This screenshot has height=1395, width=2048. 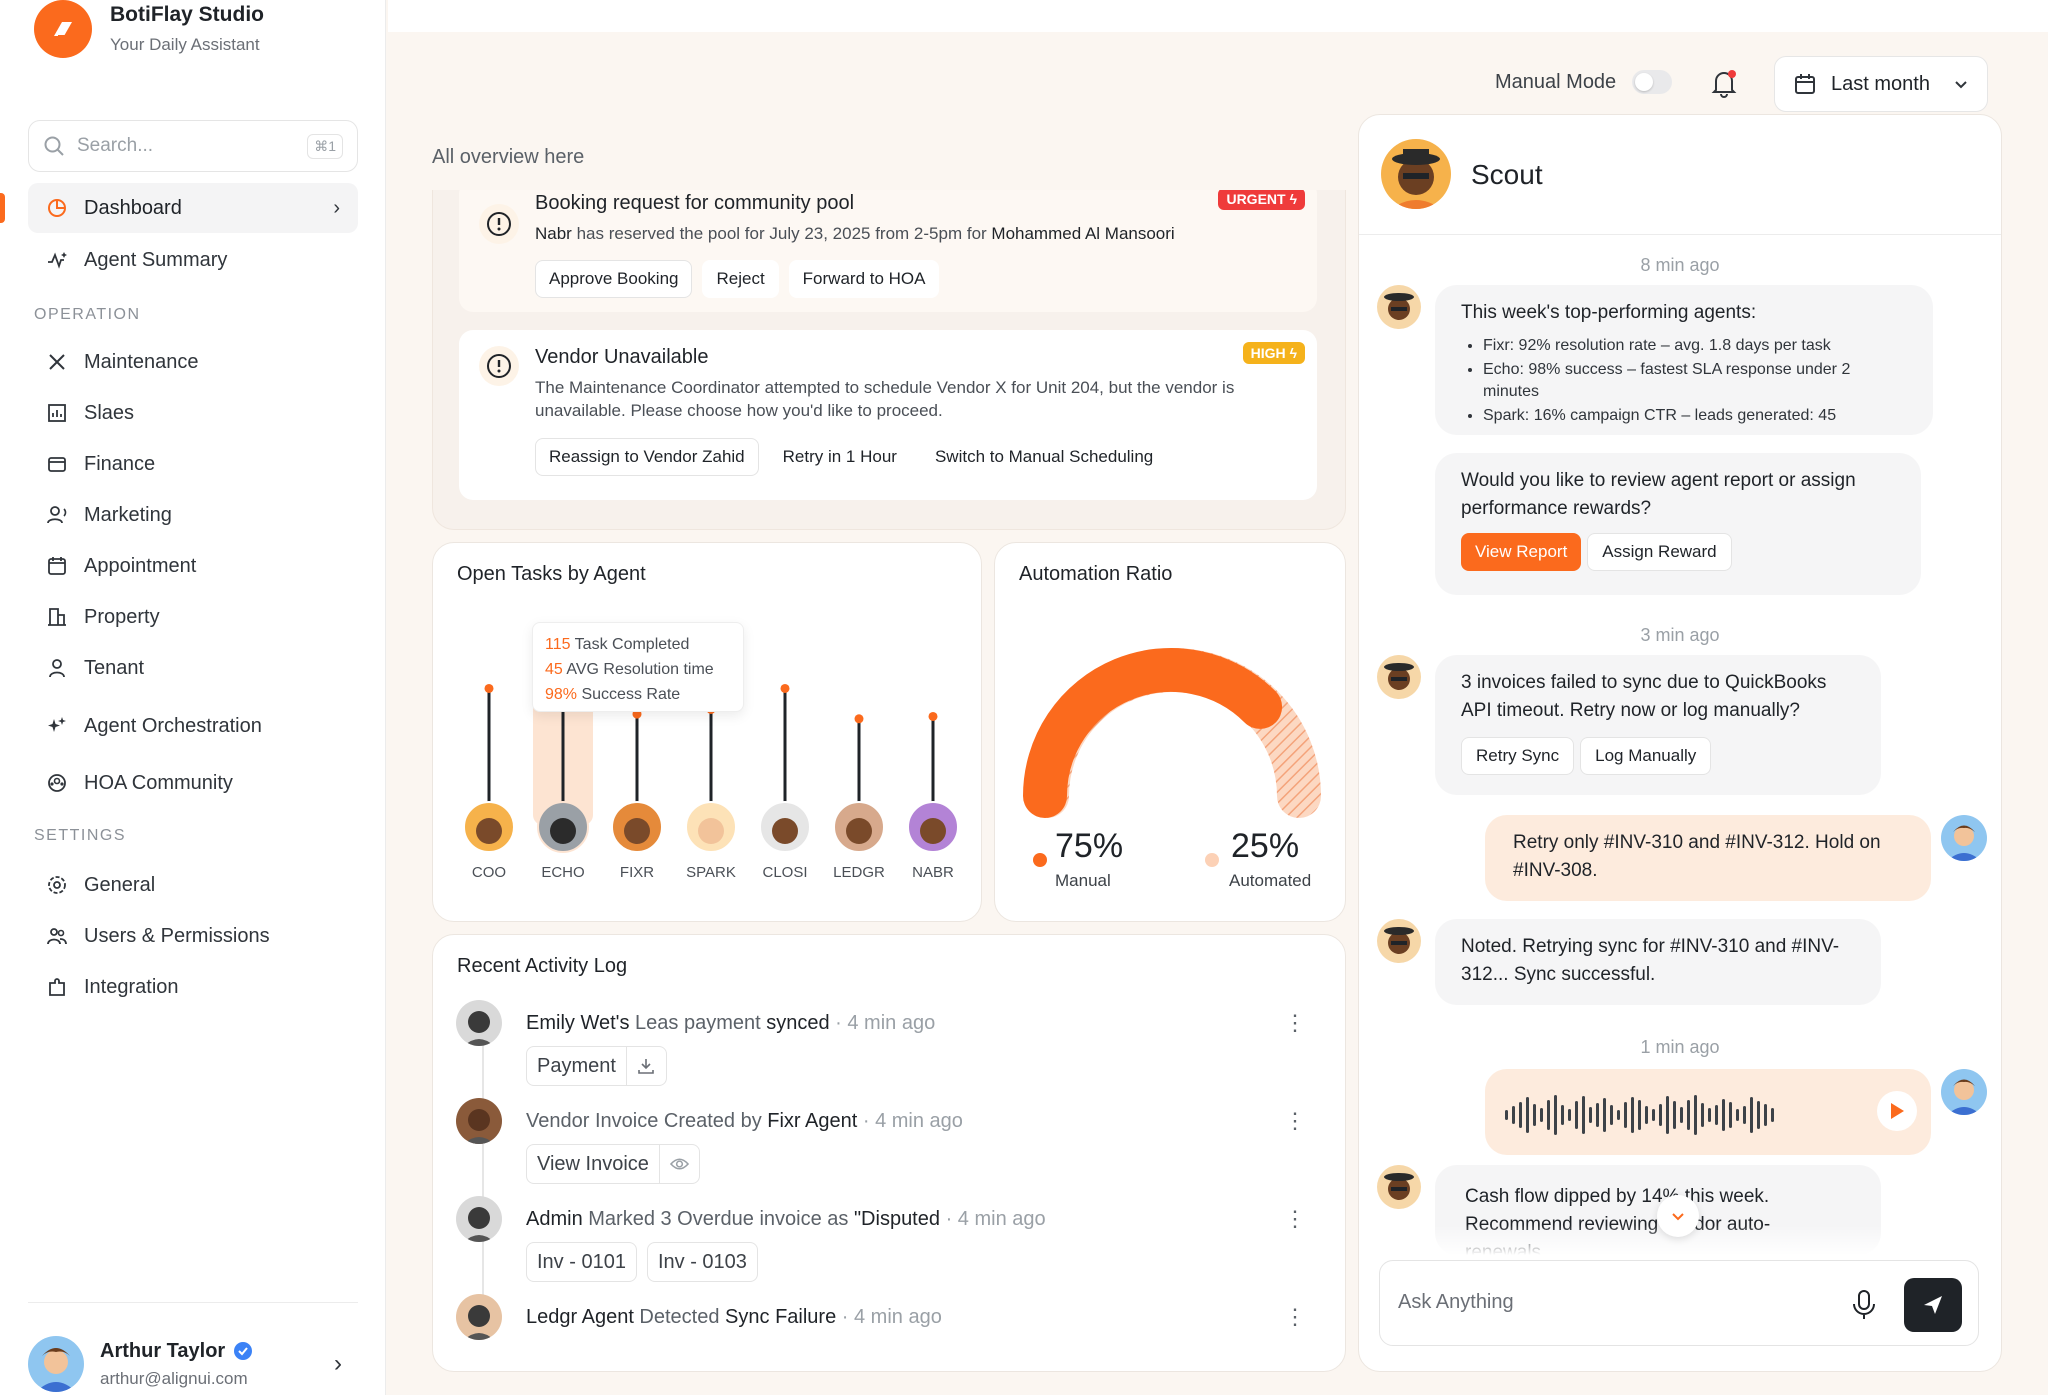 What do you see at coordinates (702, 1262) in the screenshot?
I see `activity-chip: Inv - 0103` at bounding box center [702, 1262].